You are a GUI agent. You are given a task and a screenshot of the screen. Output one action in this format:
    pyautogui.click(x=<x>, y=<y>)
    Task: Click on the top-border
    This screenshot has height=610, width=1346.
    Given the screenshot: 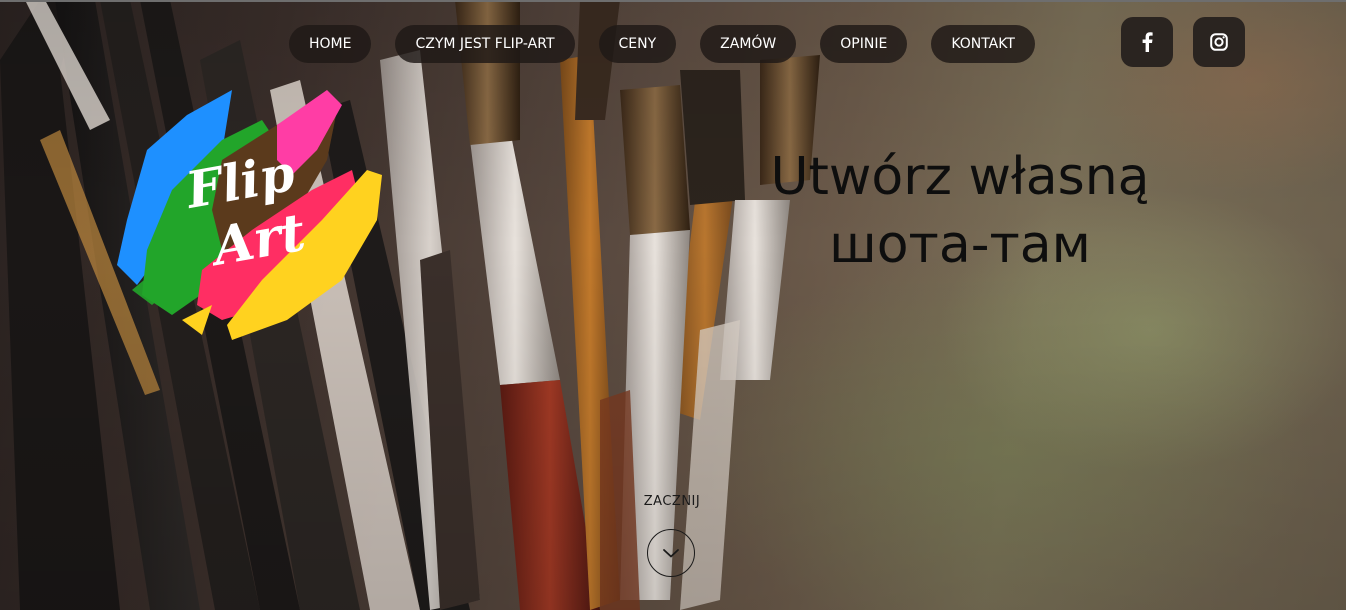 What is the action you would take?
    pyautogui.click(x=673, y=1)
    